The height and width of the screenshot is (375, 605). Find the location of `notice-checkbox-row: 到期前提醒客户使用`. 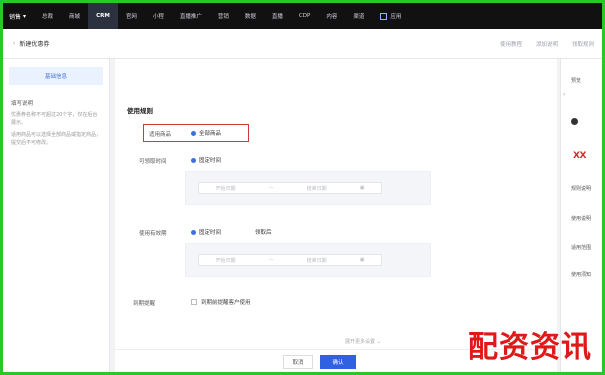

notice-checkbox-row: 到期前提醒客户使用 is located at coordinates (221, 302).